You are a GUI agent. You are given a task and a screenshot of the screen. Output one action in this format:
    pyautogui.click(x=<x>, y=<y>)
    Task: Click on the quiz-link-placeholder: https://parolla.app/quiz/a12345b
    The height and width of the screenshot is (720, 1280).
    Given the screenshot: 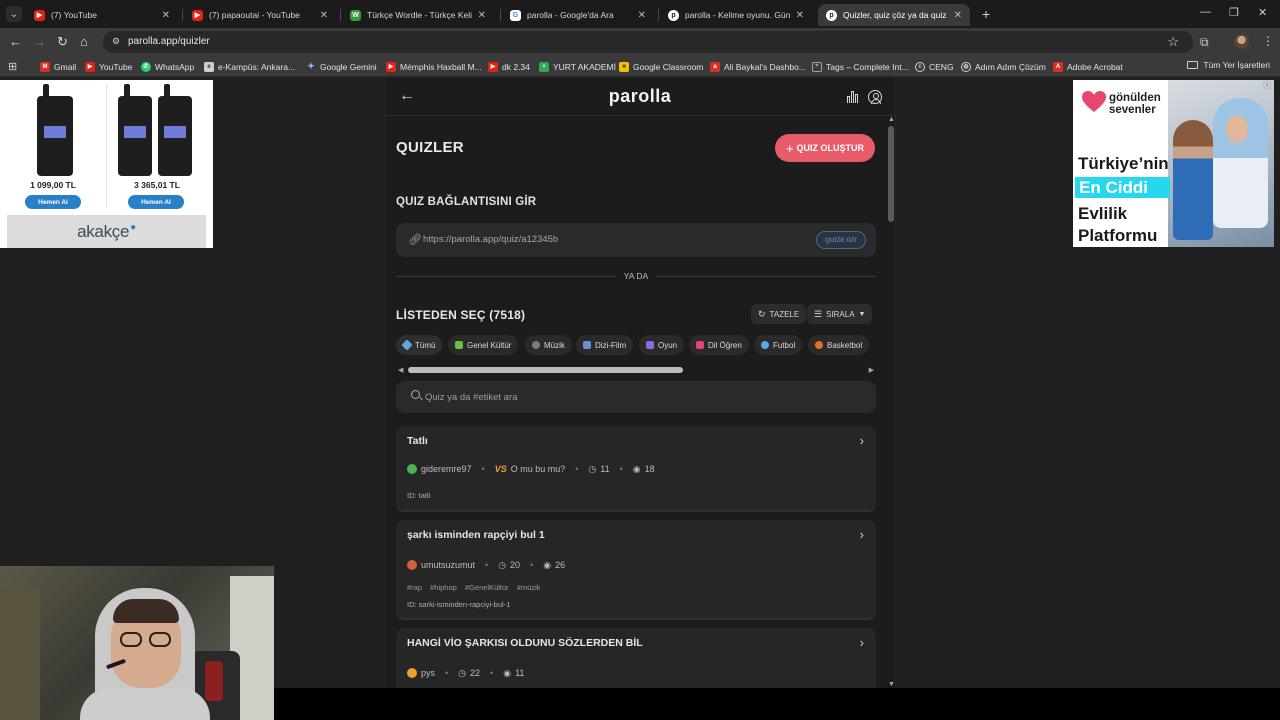 What is the action you would take?
    pyautogui.click(x=490, y=239)
    